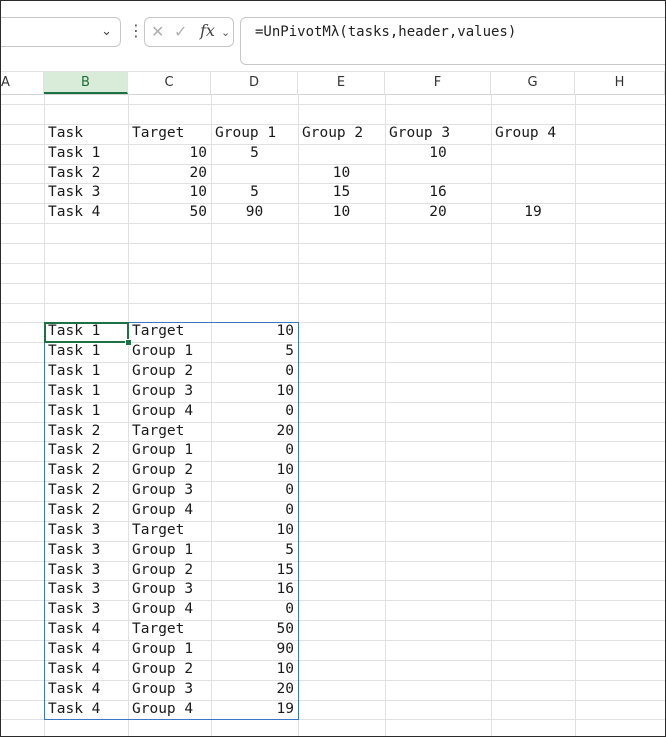  Describe the element at coordinates (167, 212) in the screenshot. I see `table-cell: 50` at that location.